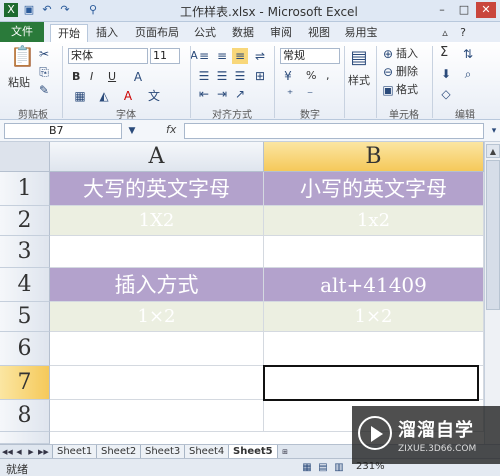 This screenshot has height=476, width=500. Describe the element at coordinates (444, 53) in the screenshot. I see `autosum-button: Σ` at that location.